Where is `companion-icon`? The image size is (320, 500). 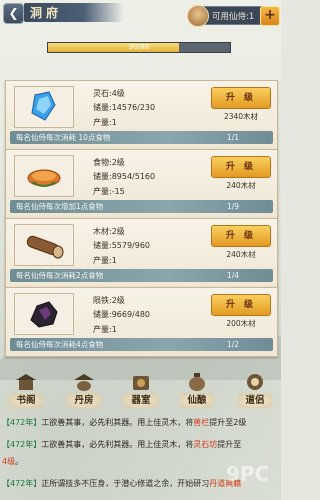
companion-icon is located at coordinates (255, 382).